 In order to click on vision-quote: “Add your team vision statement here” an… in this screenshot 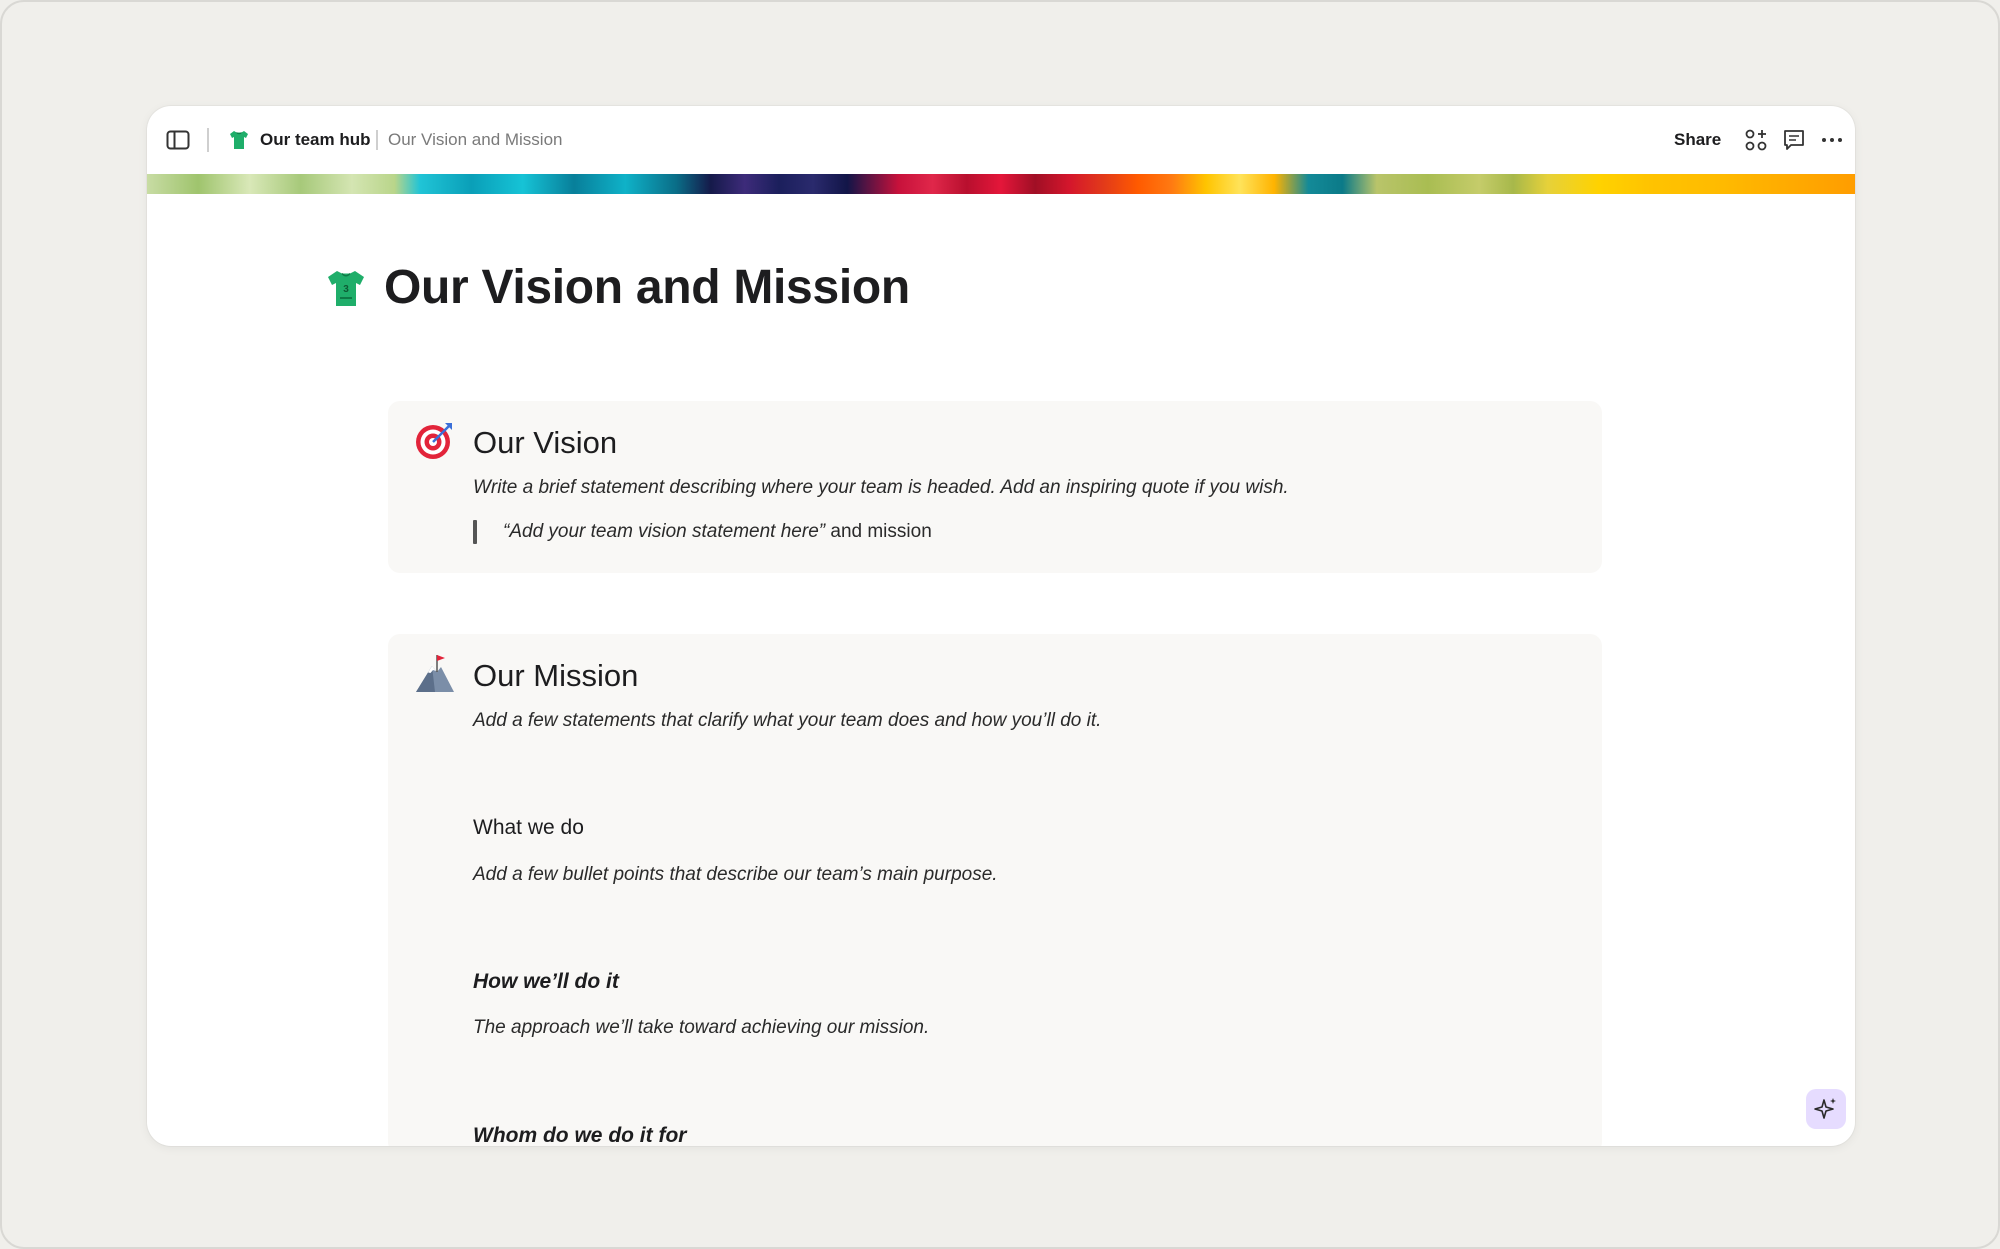, I will do `click(717, 532)`.